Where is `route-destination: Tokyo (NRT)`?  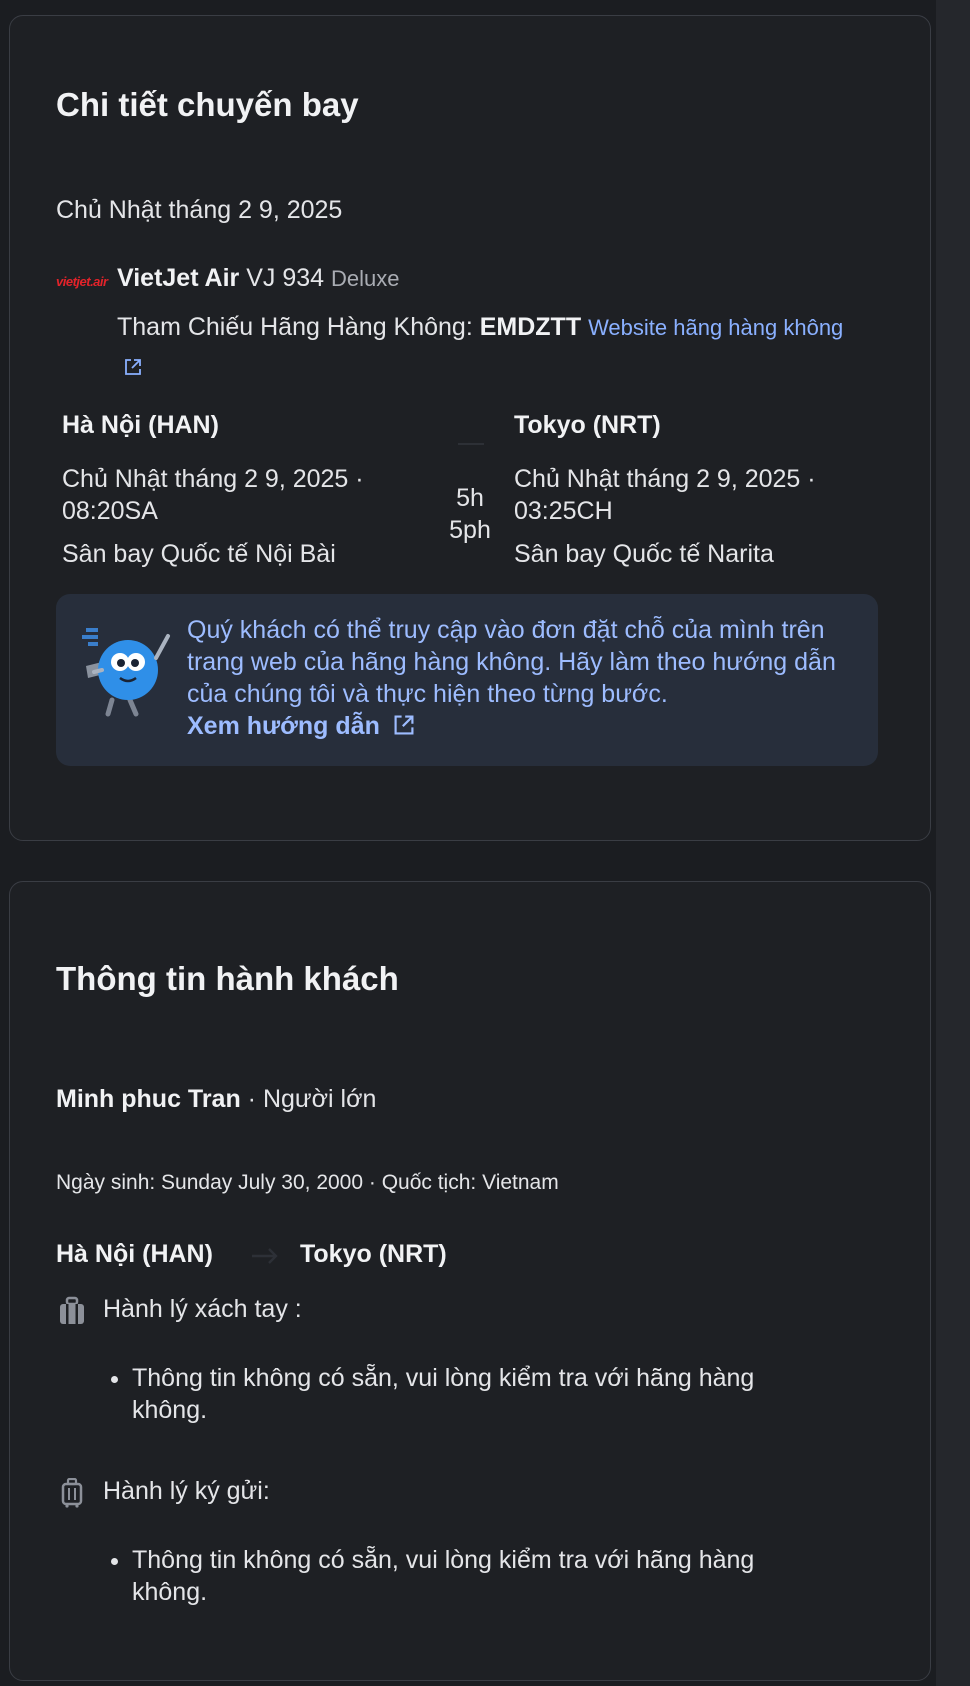
route-destination: Tokyo (NRT) is located at coordinates (373, 1254).